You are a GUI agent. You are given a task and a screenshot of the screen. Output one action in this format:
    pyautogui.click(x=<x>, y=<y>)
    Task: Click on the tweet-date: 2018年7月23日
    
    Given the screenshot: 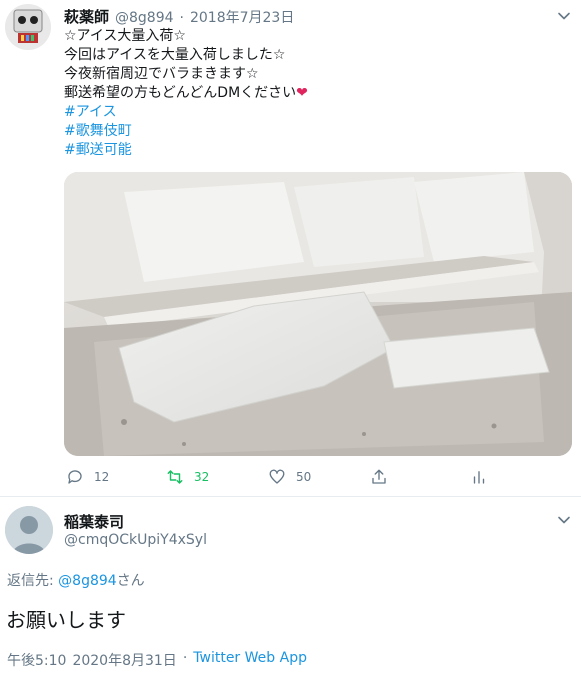 What is the action you would take?
    pyautogui.click(x=242, y=17)
    